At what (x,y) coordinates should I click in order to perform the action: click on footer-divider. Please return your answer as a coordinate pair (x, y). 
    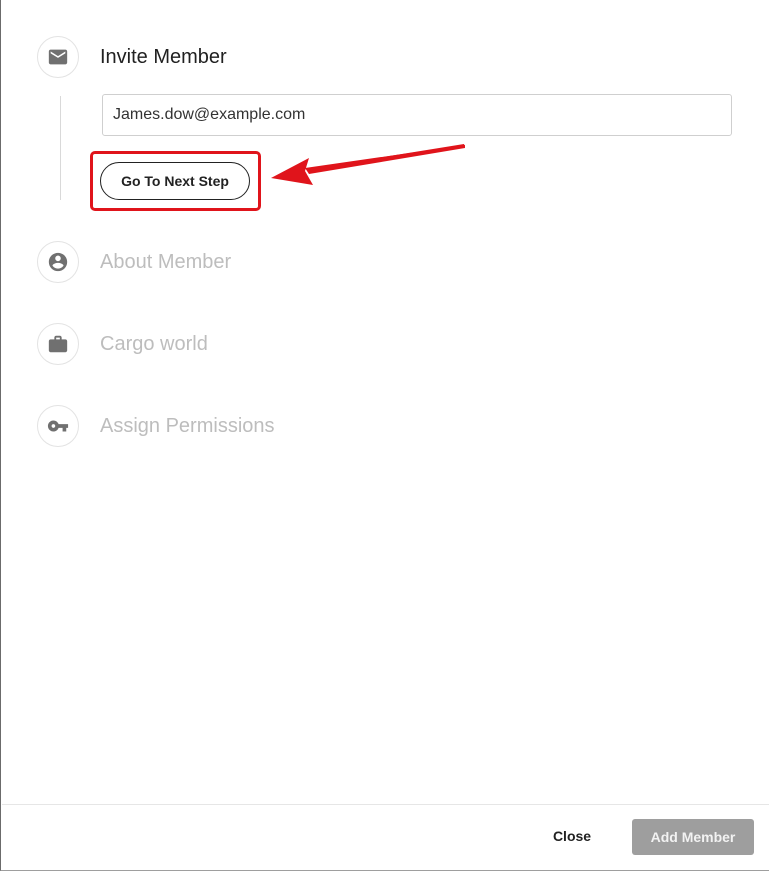
    Looking at the image, I should click on (385, 804).